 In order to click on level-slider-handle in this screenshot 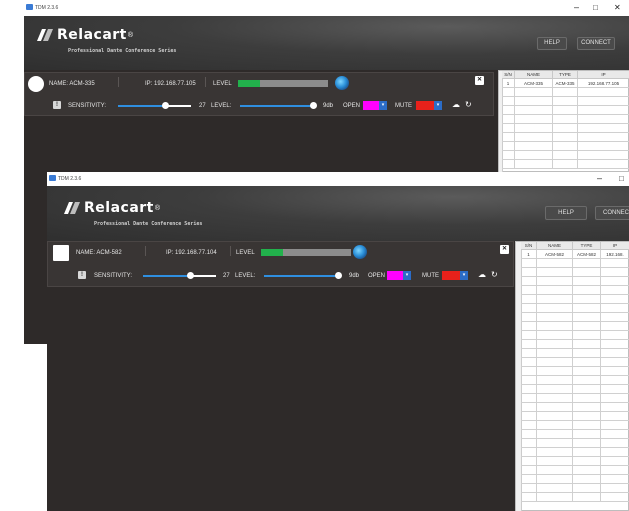, I will do `click(313, 105)`.